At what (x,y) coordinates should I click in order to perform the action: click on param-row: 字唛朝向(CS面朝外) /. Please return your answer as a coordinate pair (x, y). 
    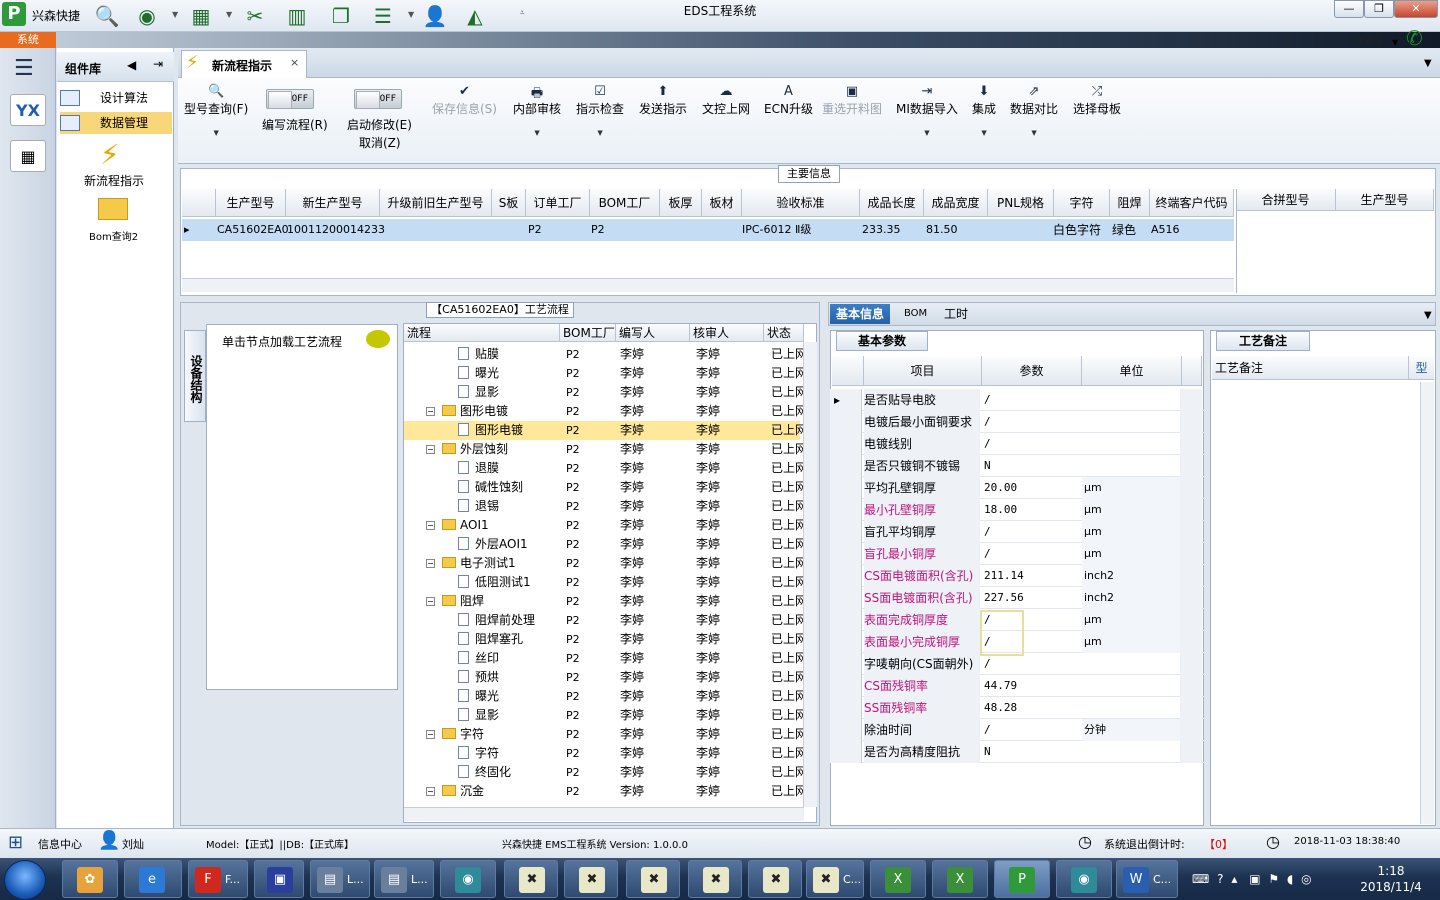
    Looking at the image, I should click on (1017, 664).